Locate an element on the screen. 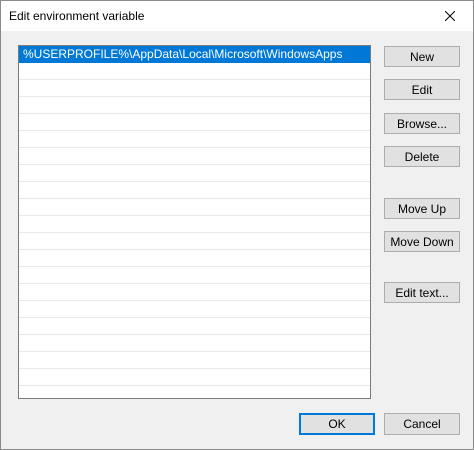  cancel-button: Cancel is located at coordinates (422, 424).